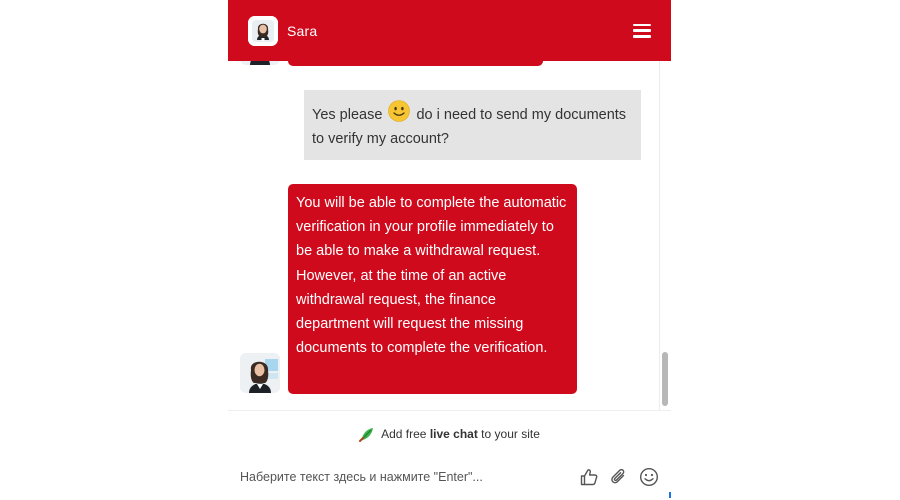 The height and width of the screenshot is (500, 900). What do you see at coordinates (263, 30) in the screenshot?
I see `agent-avatar` at bounding box center [263, 30].